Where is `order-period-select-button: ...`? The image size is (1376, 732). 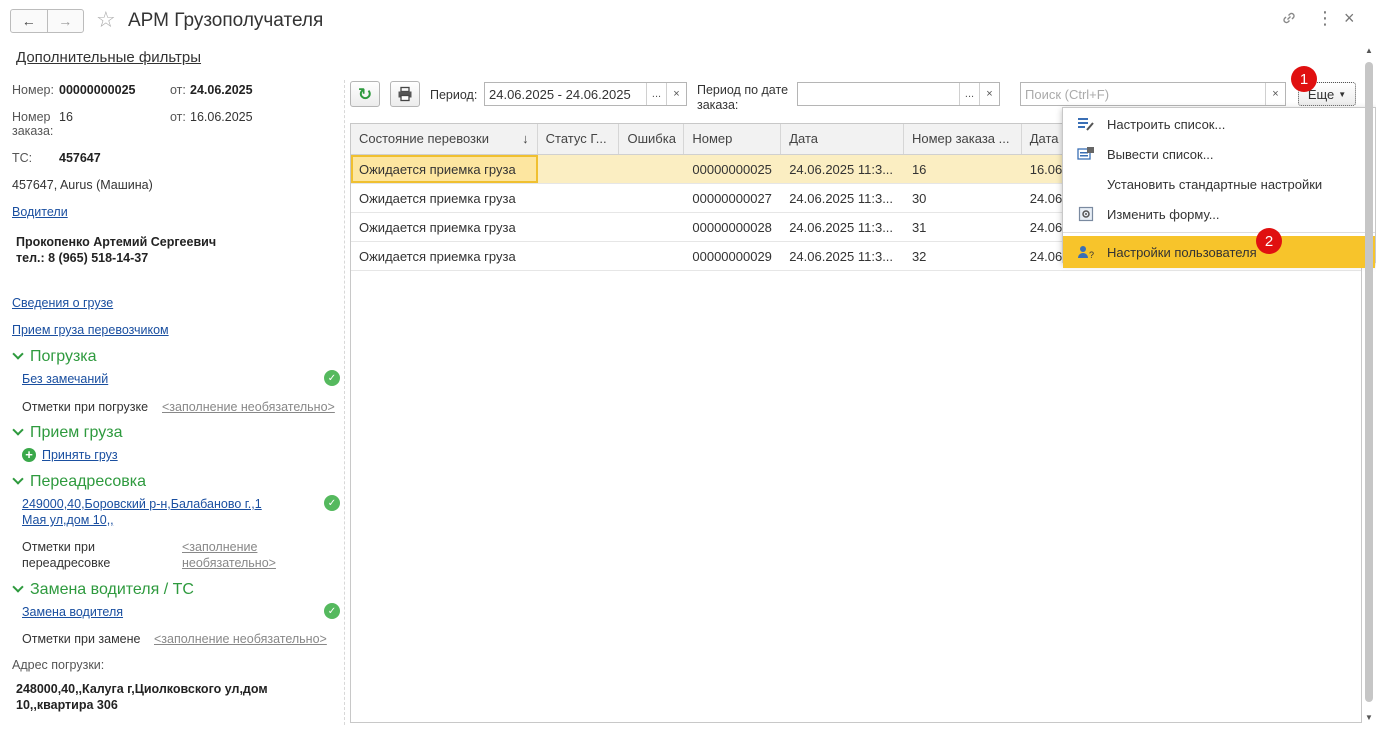
order-period-select-button: ... is located at coordinates (969, 94).